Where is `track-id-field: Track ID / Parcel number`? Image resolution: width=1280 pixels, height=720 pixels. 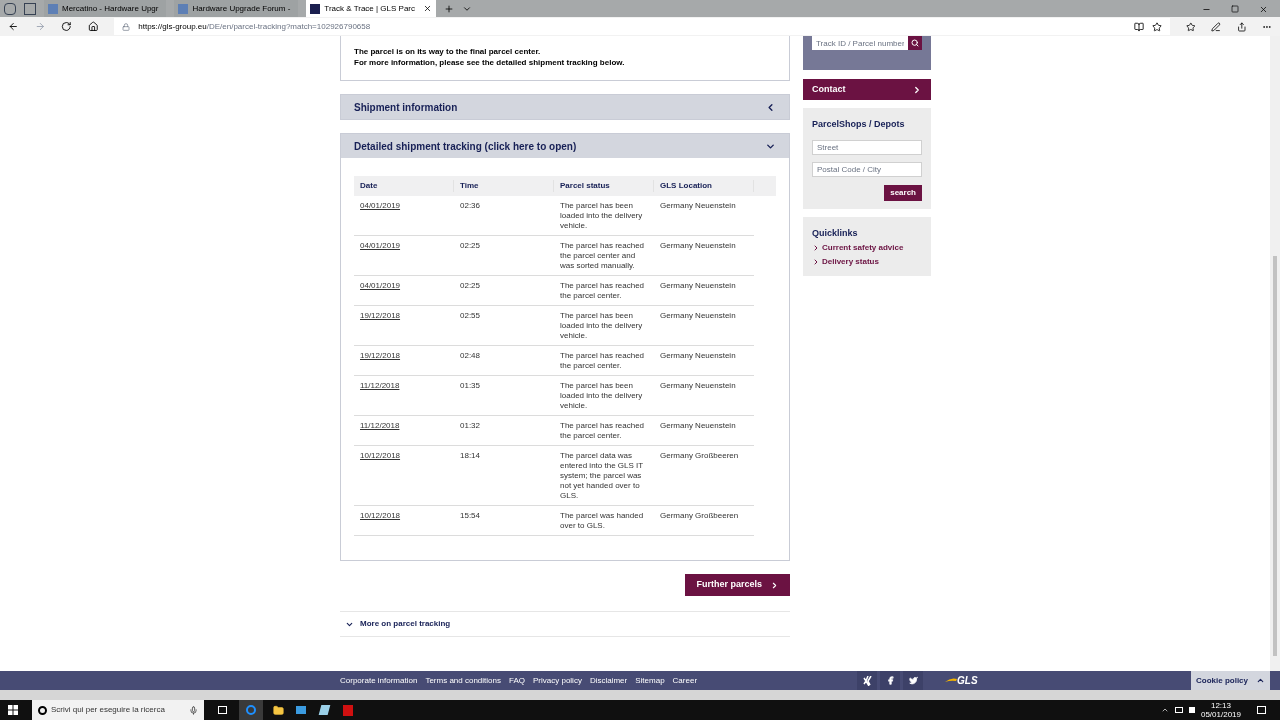 track-id-field: Track ID / Parcel number is located at coordinates (860, 43).